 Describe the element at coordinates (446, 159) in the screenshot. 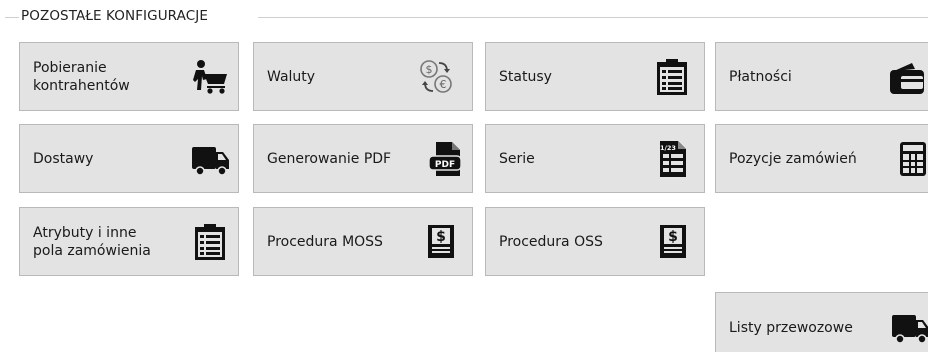

I see `pdf-file-icon: PDF` at that location.